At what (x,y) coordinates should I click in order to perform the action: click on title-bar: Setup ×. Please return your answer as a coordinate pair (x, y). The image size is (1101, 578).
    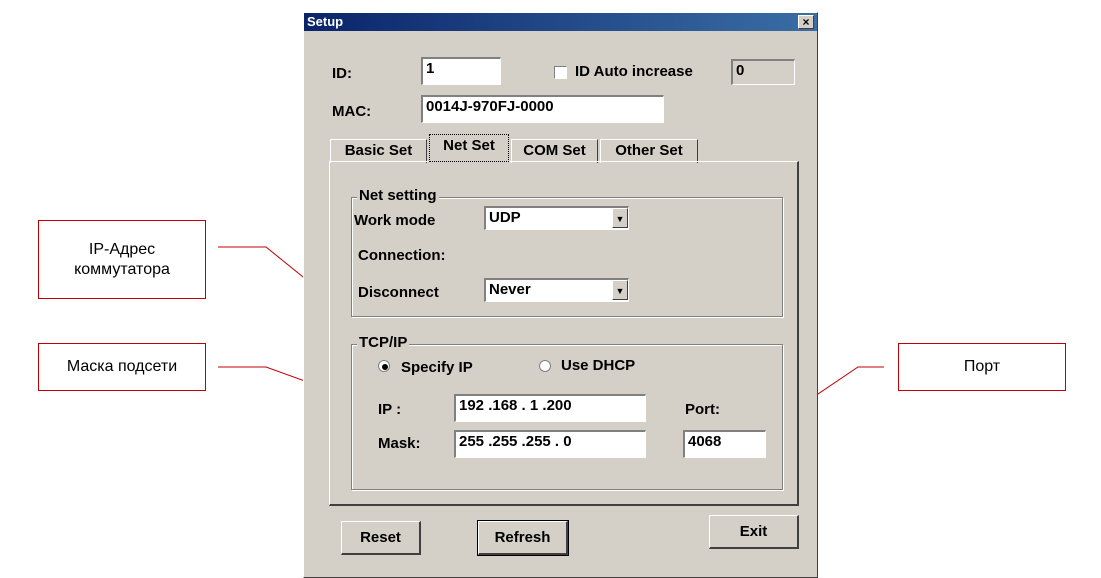
    Looking at the image, I should click on (560, 22).